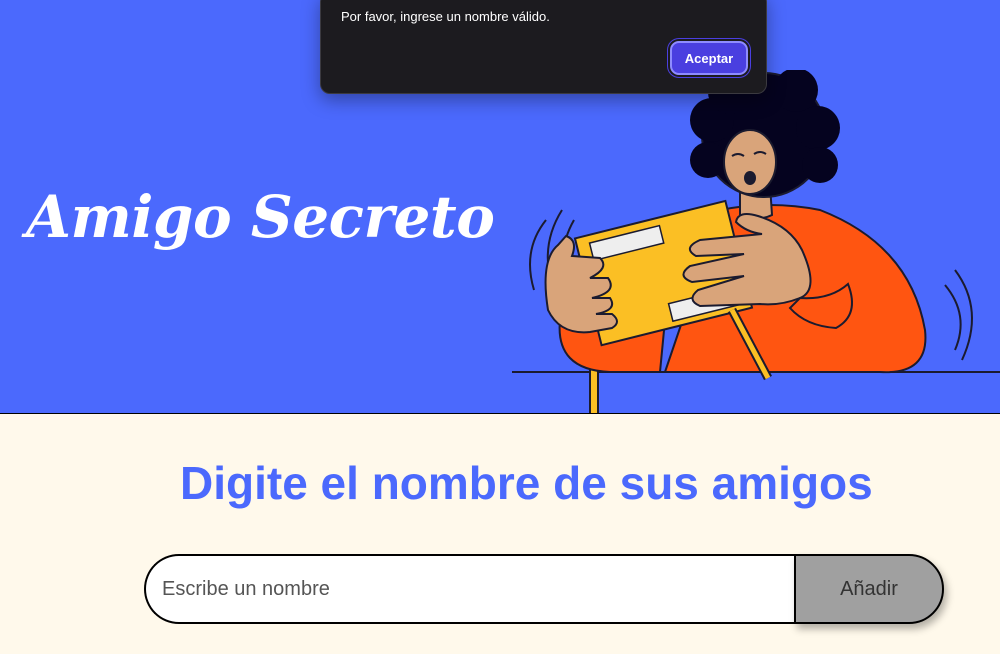  What do you see at coordinates (470, 589) in the screenshot?
I see `friend-name-input` at bounding box center [470, 589].